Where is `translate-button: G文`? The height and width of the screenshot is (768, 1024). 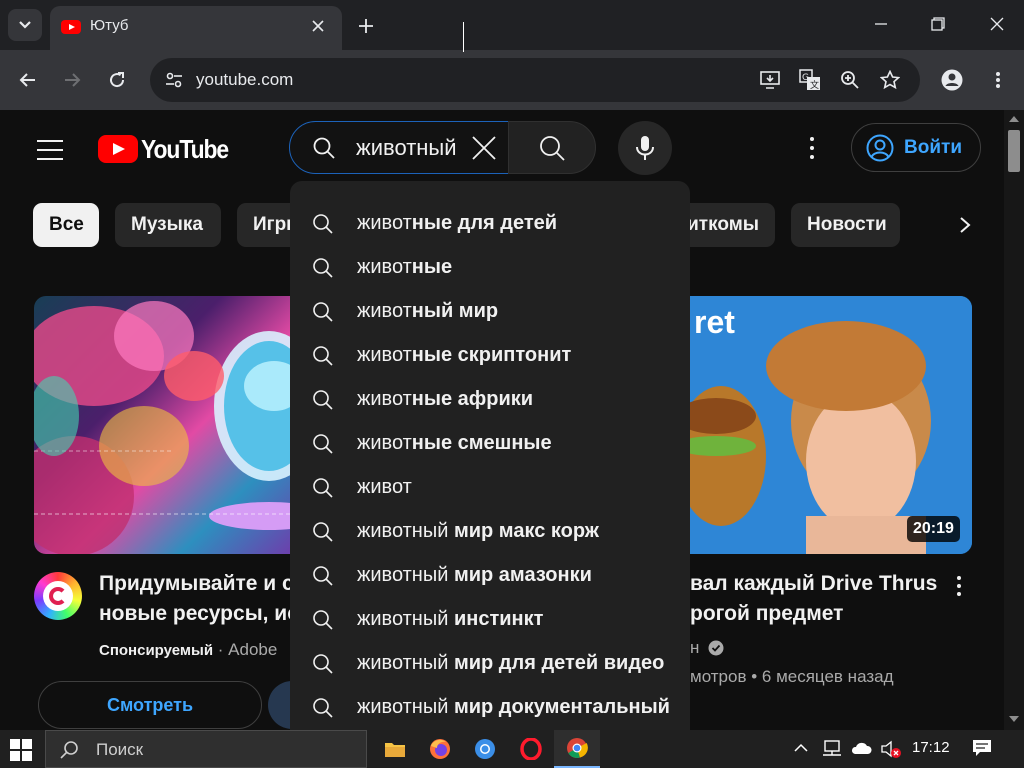 translate-button: G文 is located at coordinates (810, 80).